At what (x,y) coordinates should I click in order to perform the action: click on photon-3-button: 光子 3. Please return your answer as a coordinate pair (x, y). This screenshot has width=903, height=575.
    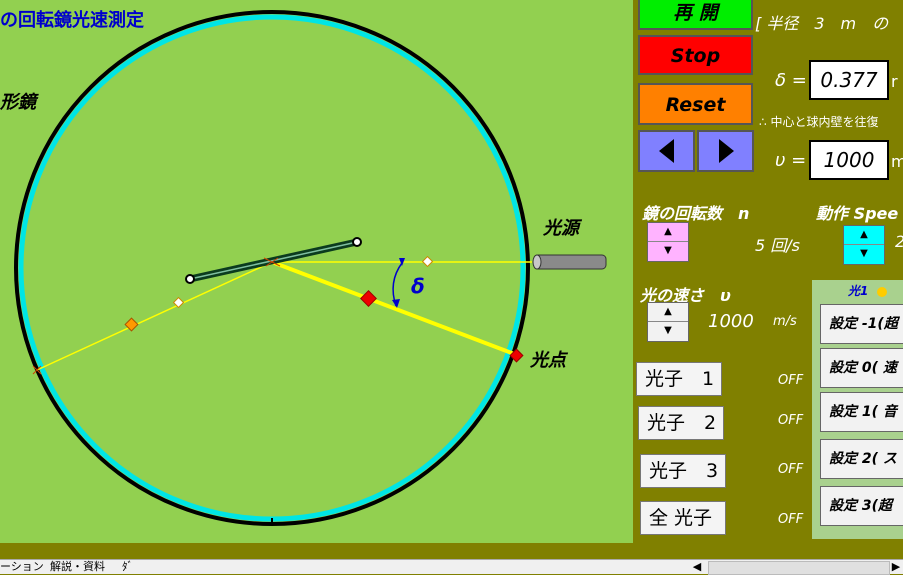
    Looking at the image, I should click on (683, 471).